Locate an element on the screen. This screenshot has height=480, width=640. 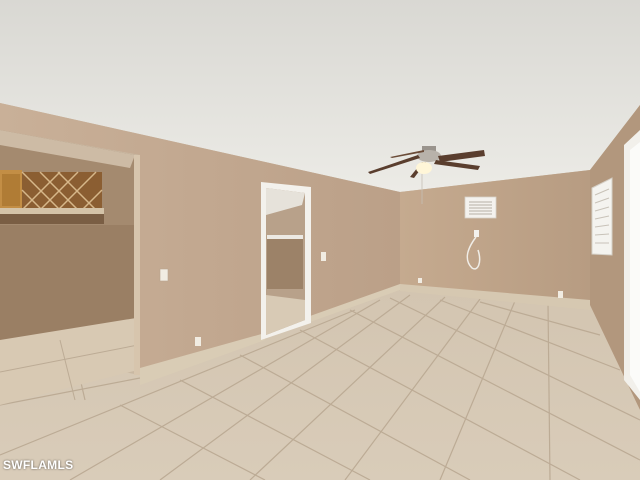
doorway is located at coordinates (286, 261).